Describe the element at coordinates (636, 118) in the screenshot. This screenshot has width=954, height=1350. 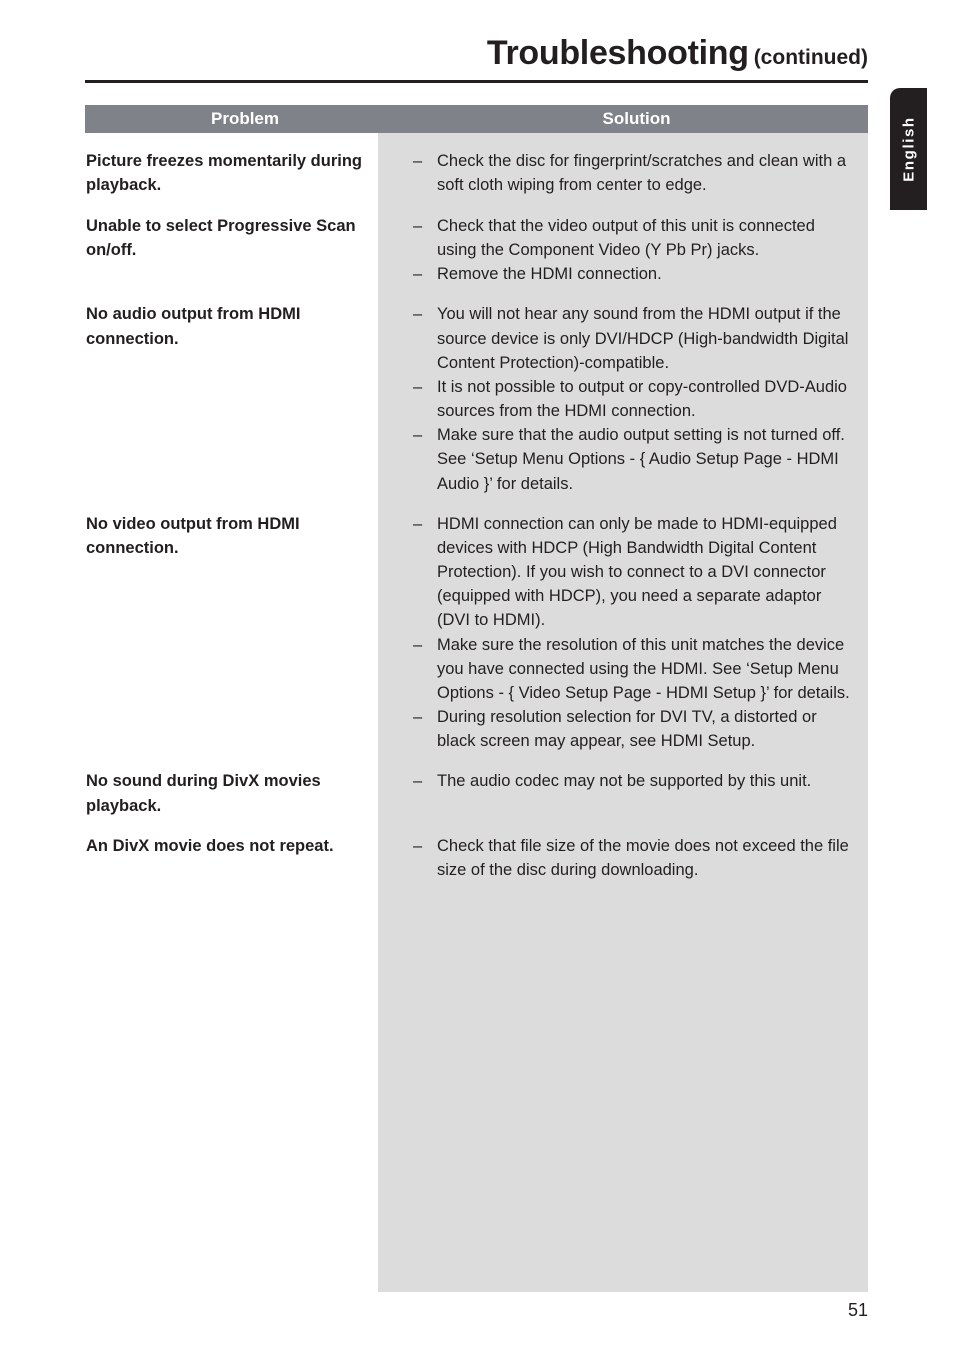
I see `column-header-solution: Solution` at that location.